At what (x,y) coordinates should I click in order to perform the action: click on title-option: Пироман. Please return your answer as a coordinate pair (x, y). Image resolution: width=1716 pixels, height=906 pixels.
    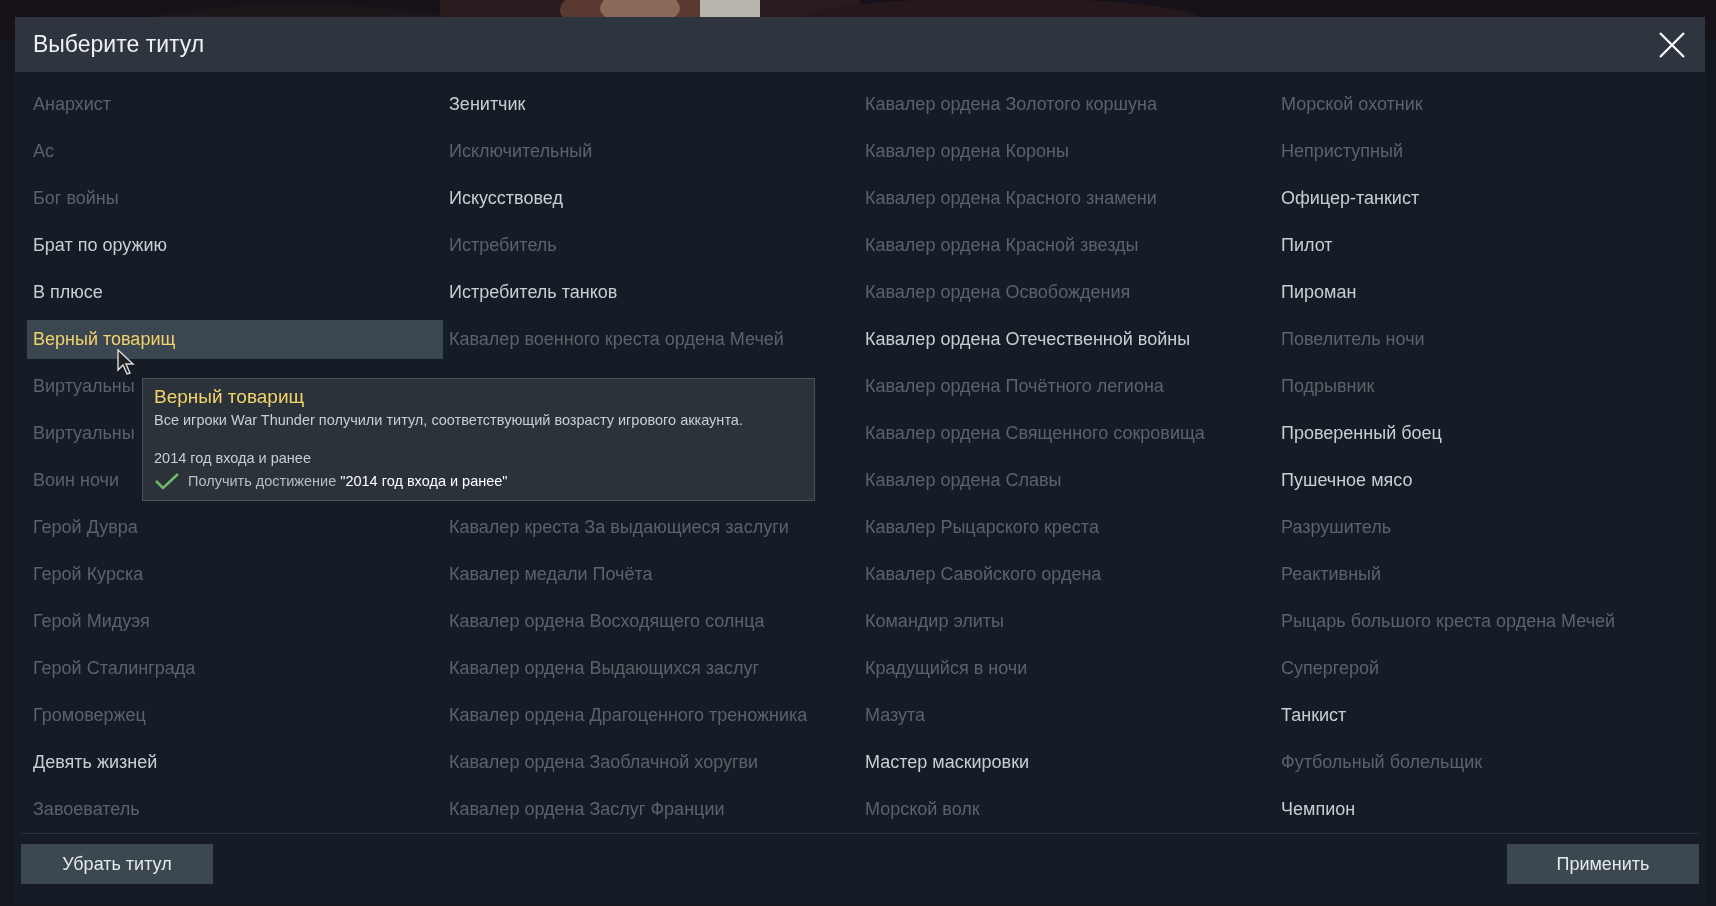
    Looking at the image, I should click on (1483, 292).